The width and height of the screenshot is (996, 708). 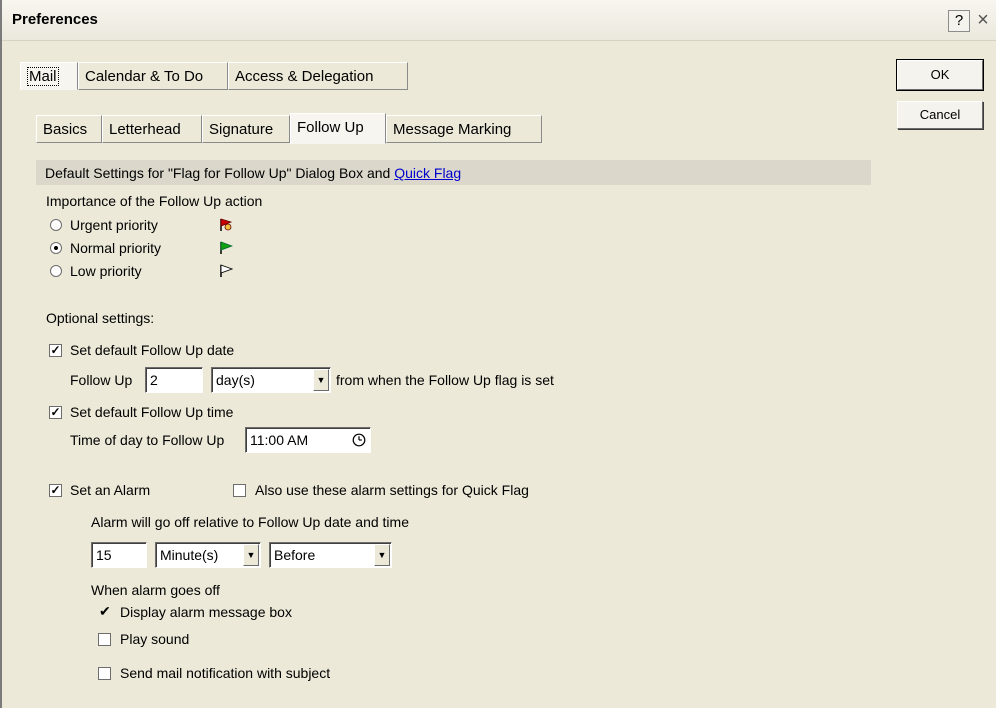 What do you see at coordinates (155, 639) in the screenshot?
I see `play-sound-label: Play sound` at bounding box center [155, 639].